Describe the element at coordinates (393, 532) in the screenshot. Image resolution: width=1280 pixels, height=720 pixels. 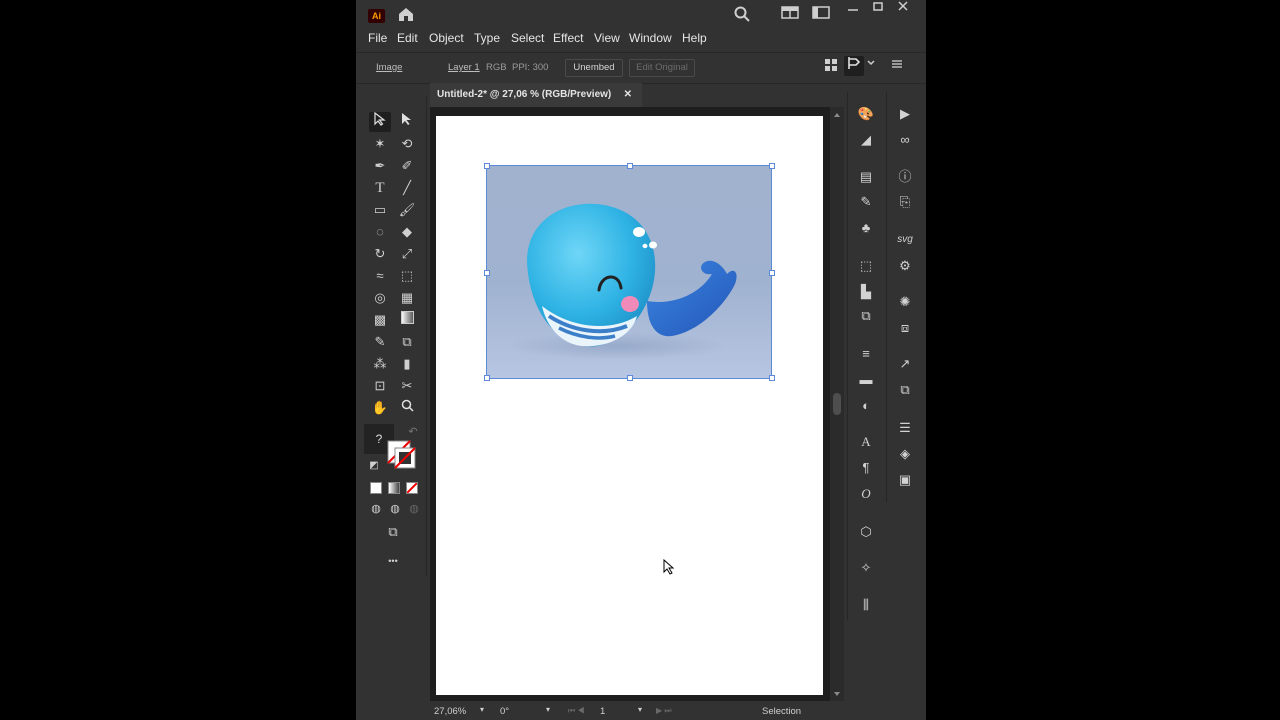
I see `screen-mode-icon: ⧉` at that location.